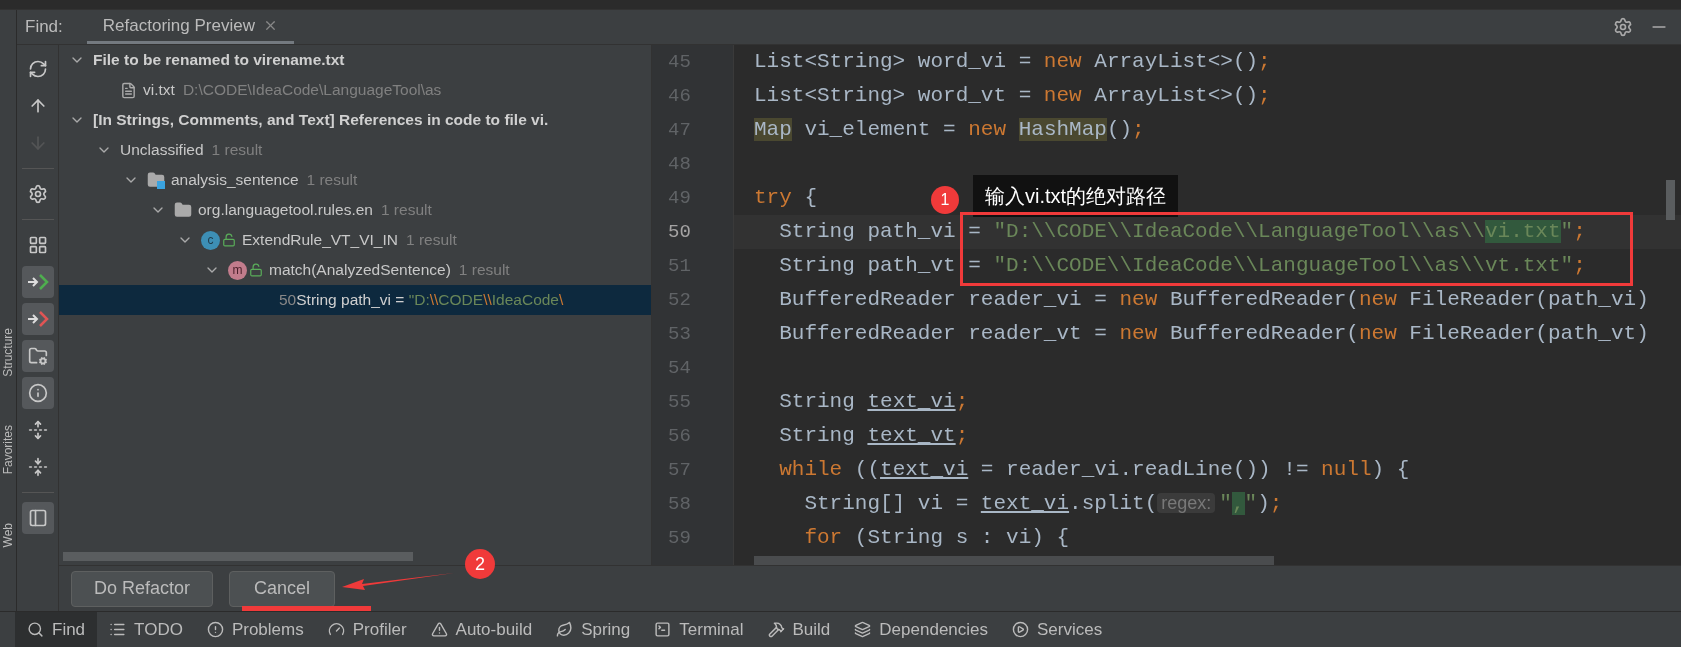 The height and width of the screenshot is (647, 1681). What do you see at coordinates (282, 588) in the screenshot?
I see `cancel-button: Cancel` at bounding box center [282, 588].